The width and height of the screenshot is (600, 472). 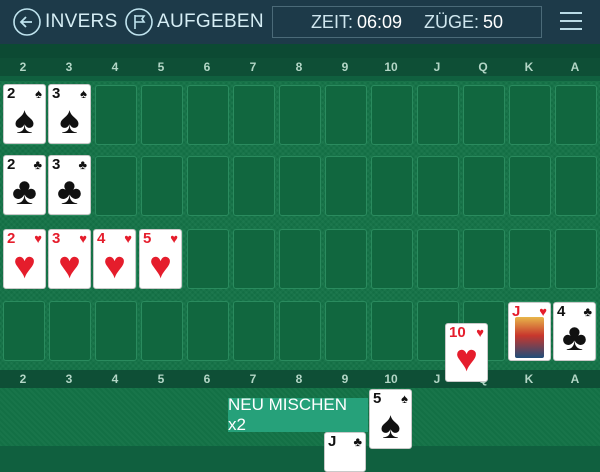 I want to click on time-value: 06:09, so click(x=379, y=21).